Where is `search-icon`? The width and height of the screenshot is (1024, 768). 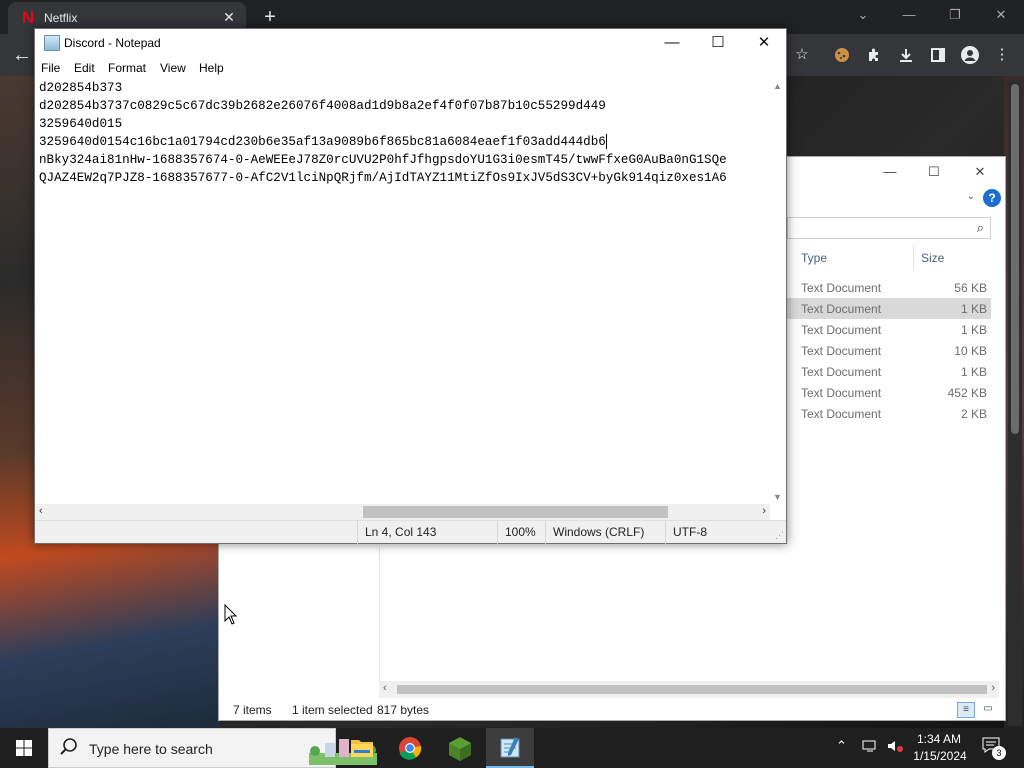 search-icon is located at coordinates (68, 746).